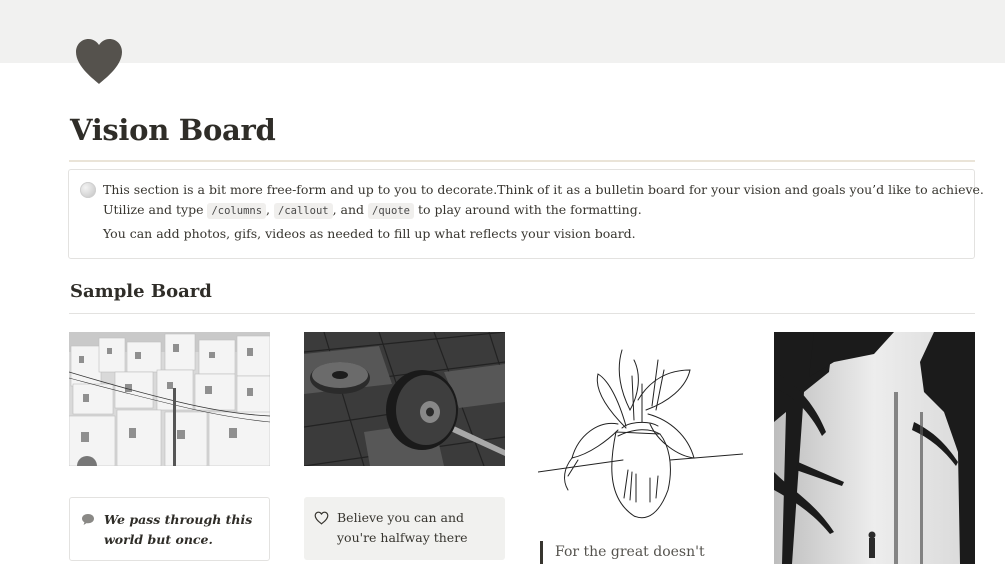  I want to click on quote-text: For the great doesn't, so click(630, 552).